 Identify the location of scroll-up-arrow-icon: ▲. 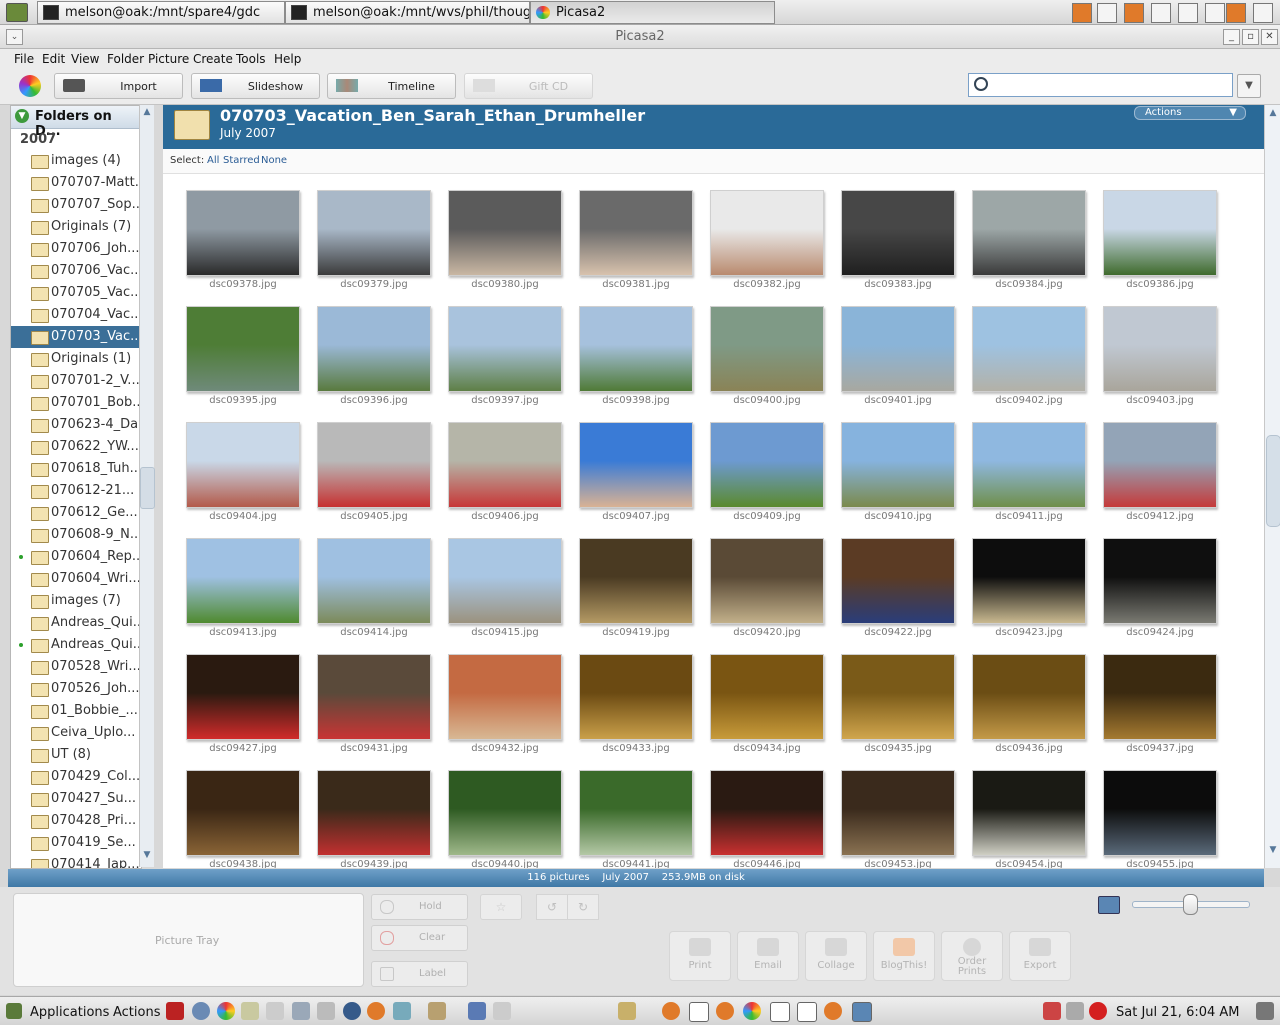
(1273, 114).